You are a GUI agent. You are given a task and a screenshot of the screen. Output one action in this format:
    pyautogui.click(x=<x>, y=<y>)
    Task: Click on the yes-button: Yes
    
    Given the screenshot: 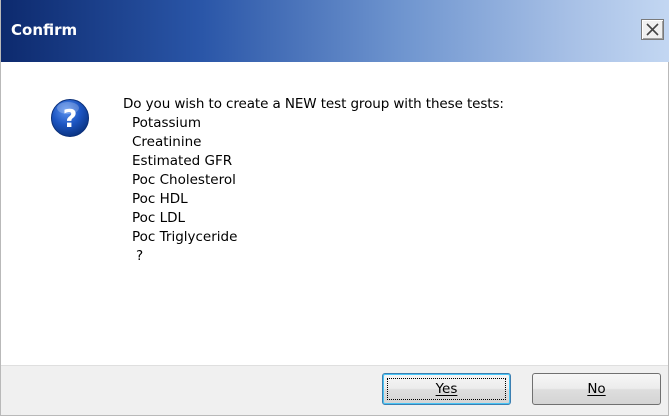 What is the action you would take?
    pyautogui.click(x=446, y=389)
    